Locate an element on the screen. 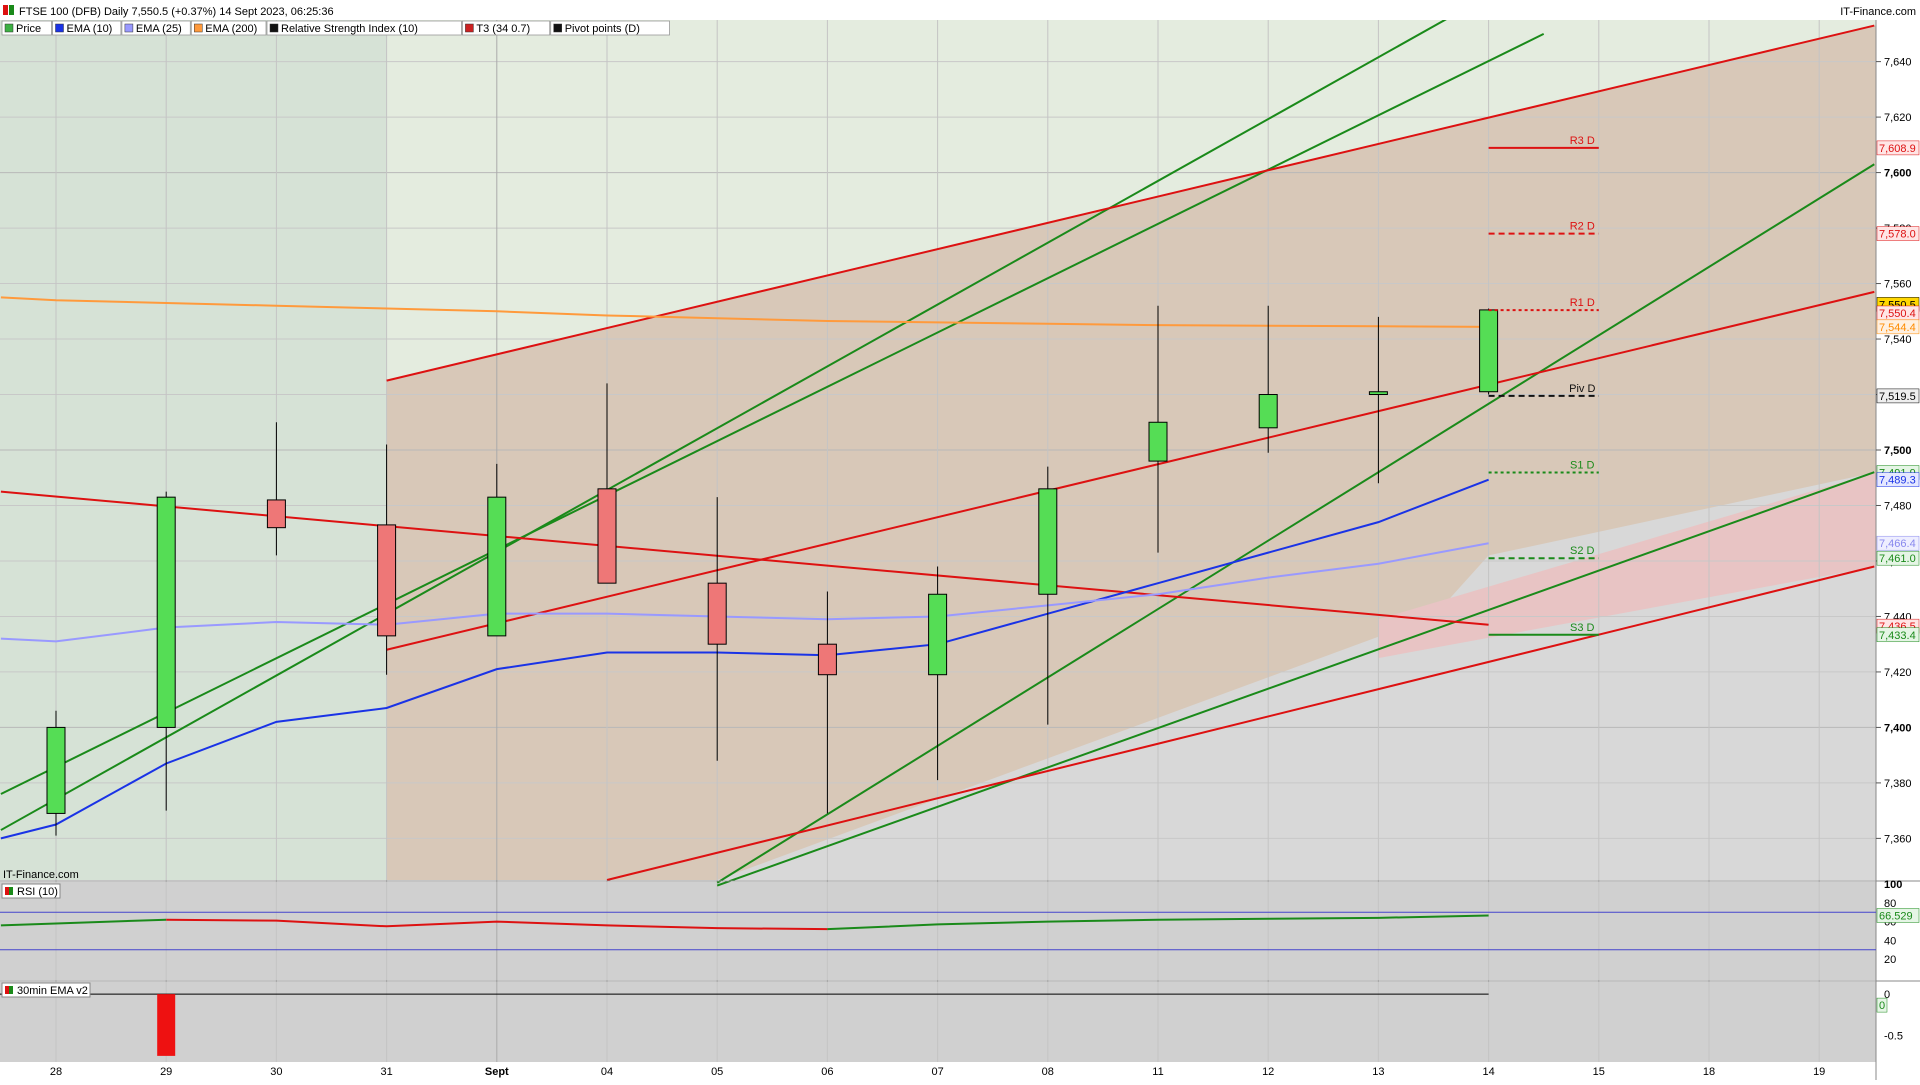  candle-icon is located at coordinates (9, 28).